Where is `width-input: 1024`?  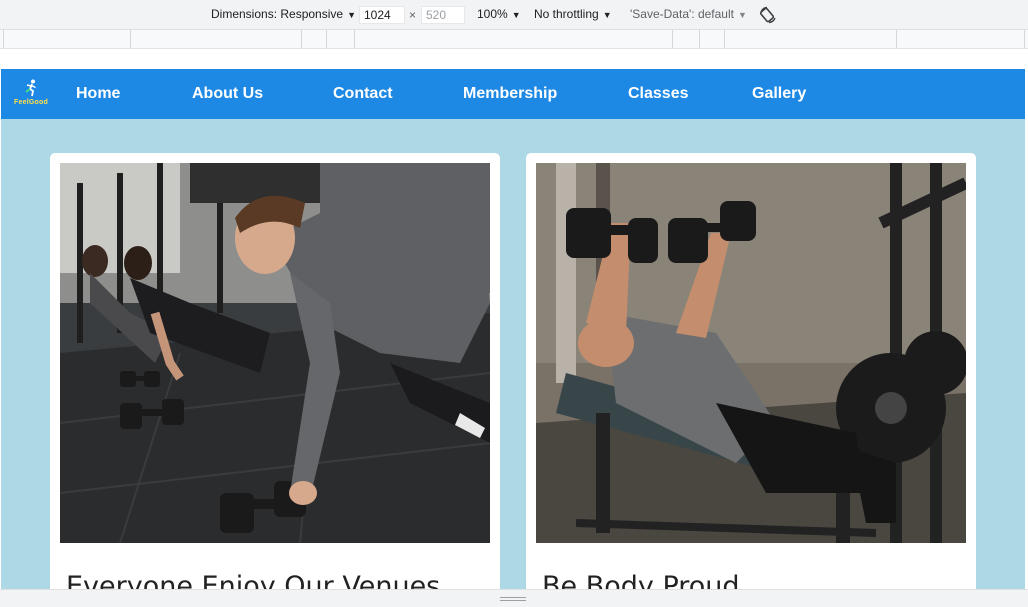 width-input: 1024 is located at coordinates (382, 15).